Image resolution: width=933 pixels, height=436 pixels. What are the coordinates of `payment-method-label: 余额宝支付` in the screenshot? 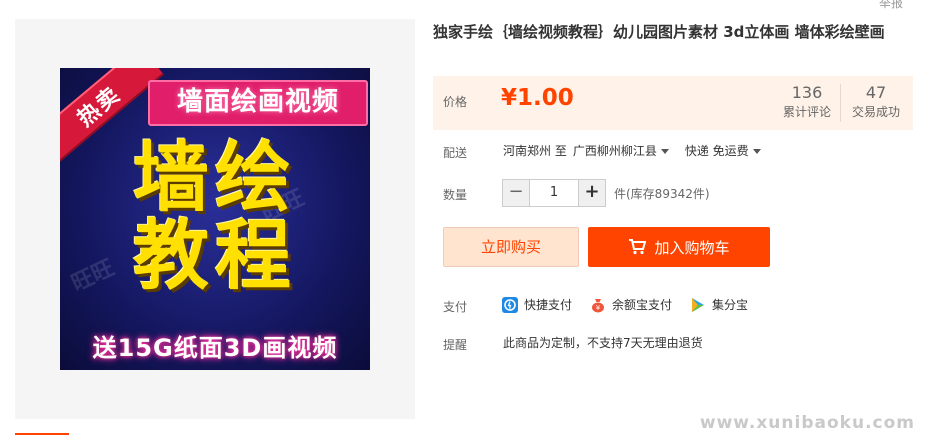 It's located at (642, 305).